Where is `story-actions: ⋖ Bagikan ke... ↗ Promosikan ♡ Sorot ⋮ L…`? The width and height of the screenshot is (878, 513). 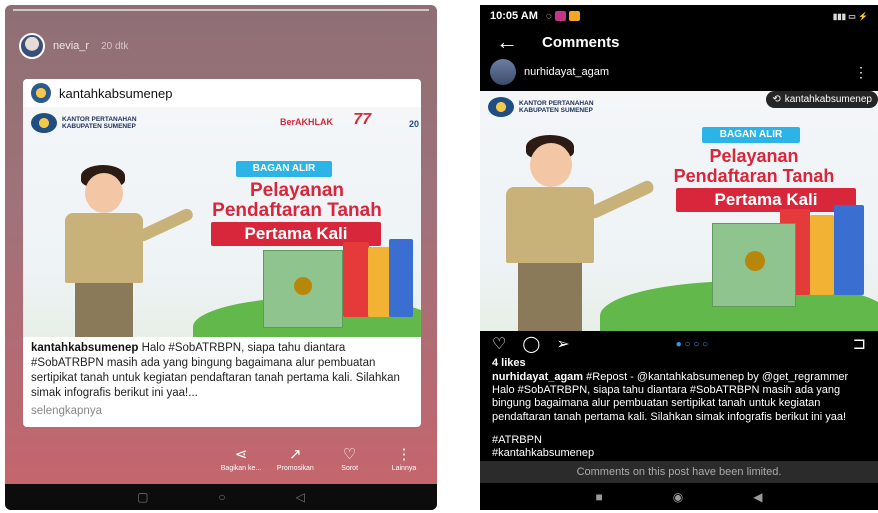
story-actions: ⋖ Bagikan ke... ↗ Promosikan ♡ Sorot ⋮ L… is located at coordinates (322, 458).